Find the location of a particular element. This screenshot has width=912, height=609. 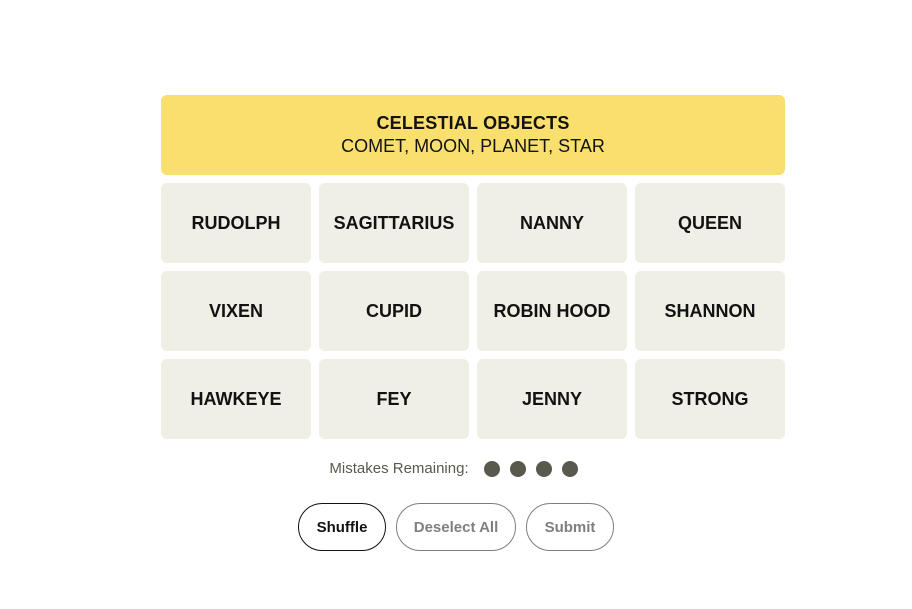

word-tile: SAGITTARIUS is located at coordinates (394, 223).